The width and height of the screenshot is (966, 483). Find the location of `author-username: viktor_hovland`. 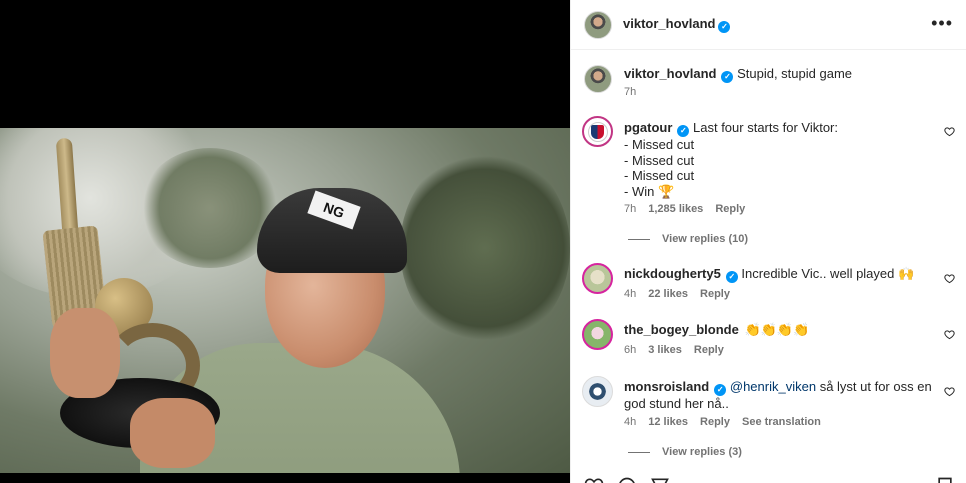

author-username: viktor_hovland is located at coordinates (669, 23).